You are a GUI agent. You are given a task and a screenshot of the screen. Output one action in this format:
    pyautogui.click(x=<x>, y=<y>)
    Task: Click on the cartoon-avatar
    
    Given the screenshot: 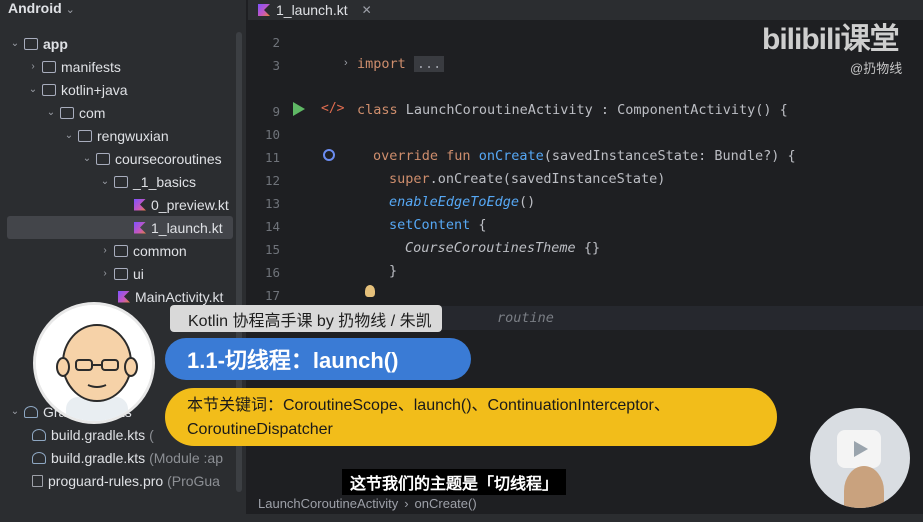 What is the action you would take?
    pyautogui.click(x=94, y=363)
    